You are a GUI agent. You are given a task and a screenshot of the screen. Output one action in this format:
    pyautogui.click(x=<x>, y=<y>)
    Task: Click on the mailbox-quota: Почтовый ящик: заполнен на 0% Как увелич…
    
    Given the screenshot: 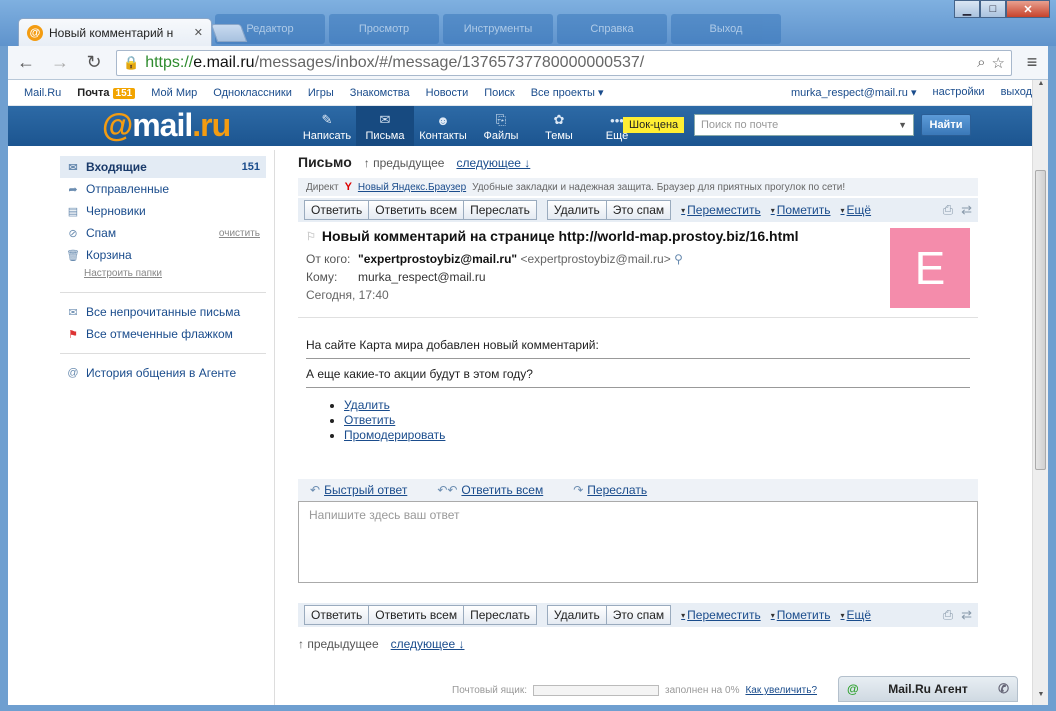 What is the action you would take?
    pyautogui.click(x=634, y=690)
    